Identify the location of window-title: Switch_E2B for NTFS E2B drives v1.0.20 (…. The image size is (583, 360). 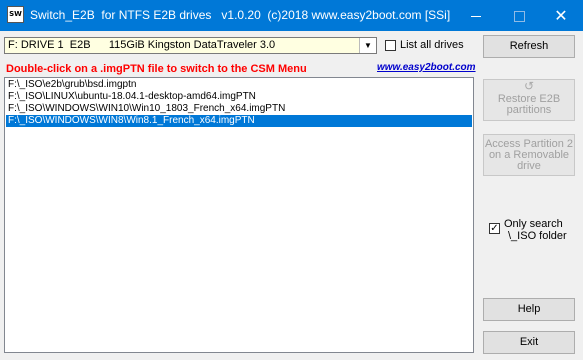
(240, 15).